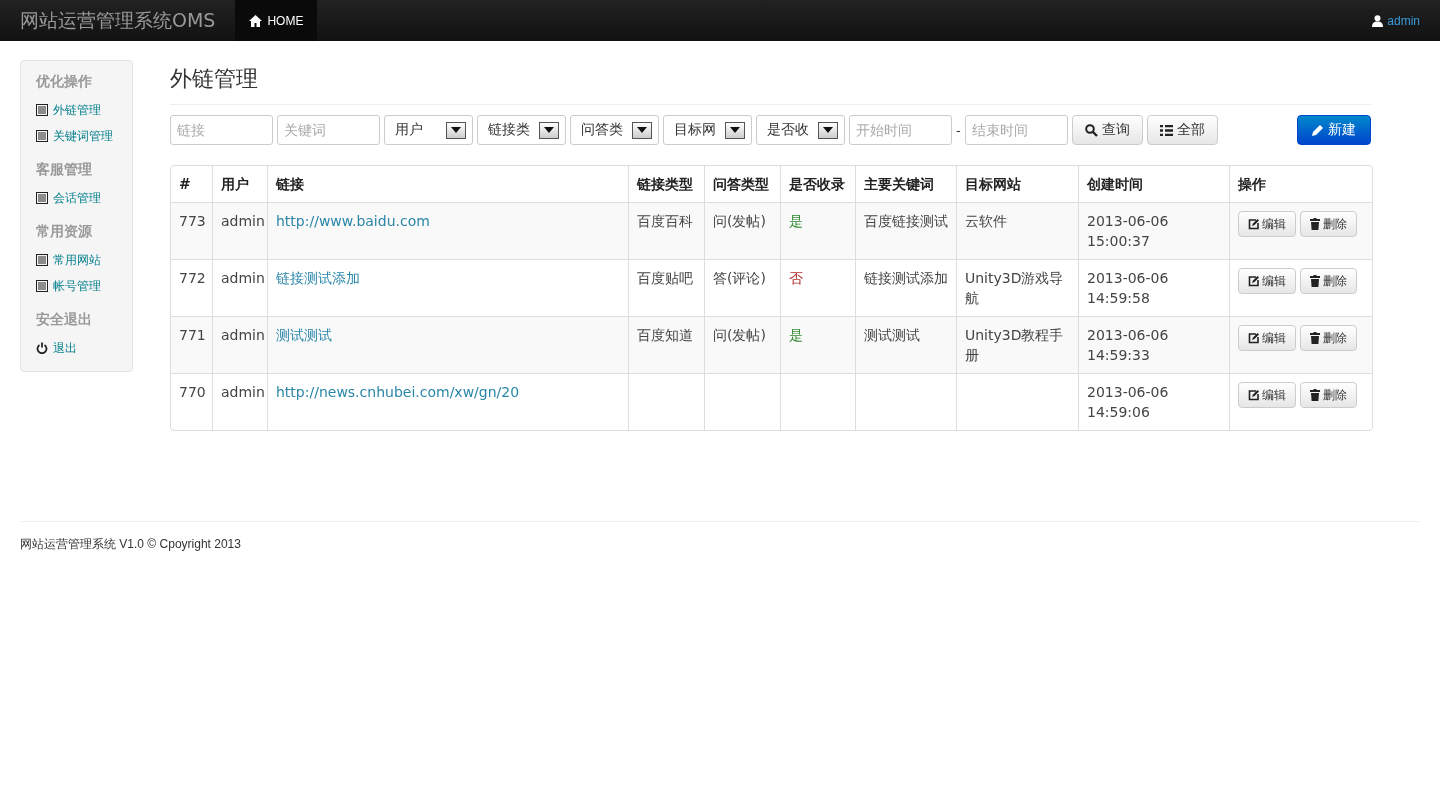  I want to click on sidebar-link: 会话管理, so click(77, 198).